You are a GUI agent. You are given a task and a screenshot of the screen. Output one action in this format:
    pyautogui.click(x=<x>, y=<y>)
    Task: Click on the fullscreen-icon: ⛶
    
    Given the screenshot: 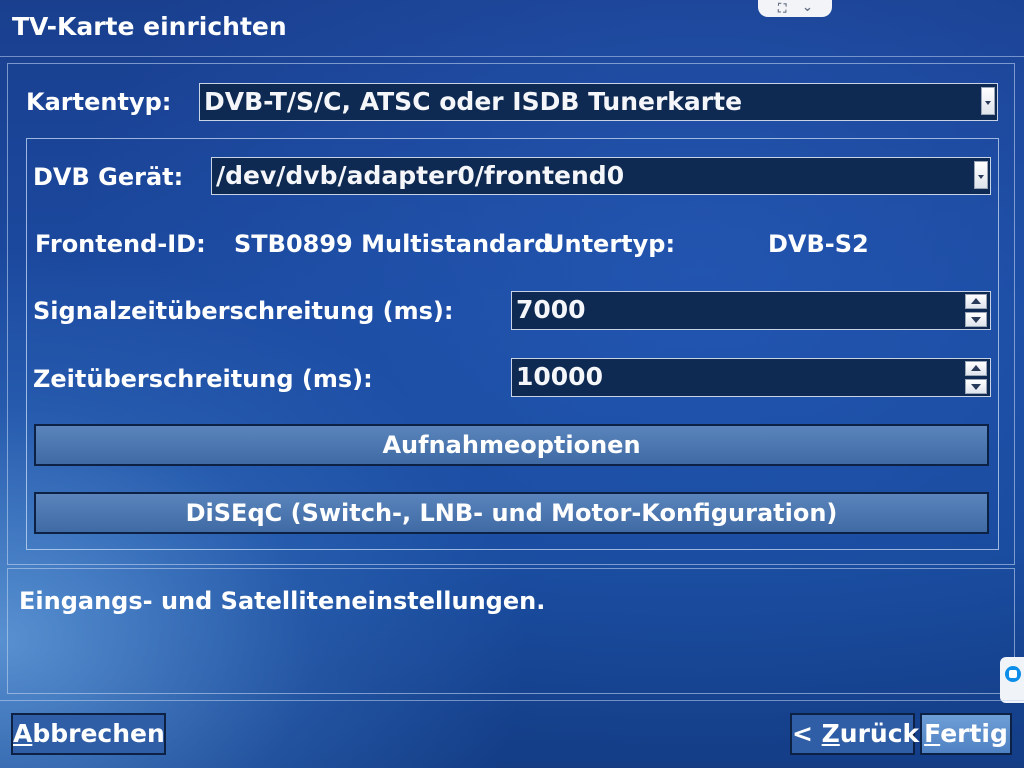 What is the action you would take?
    pyautogui.click(x=782, y=8)
    